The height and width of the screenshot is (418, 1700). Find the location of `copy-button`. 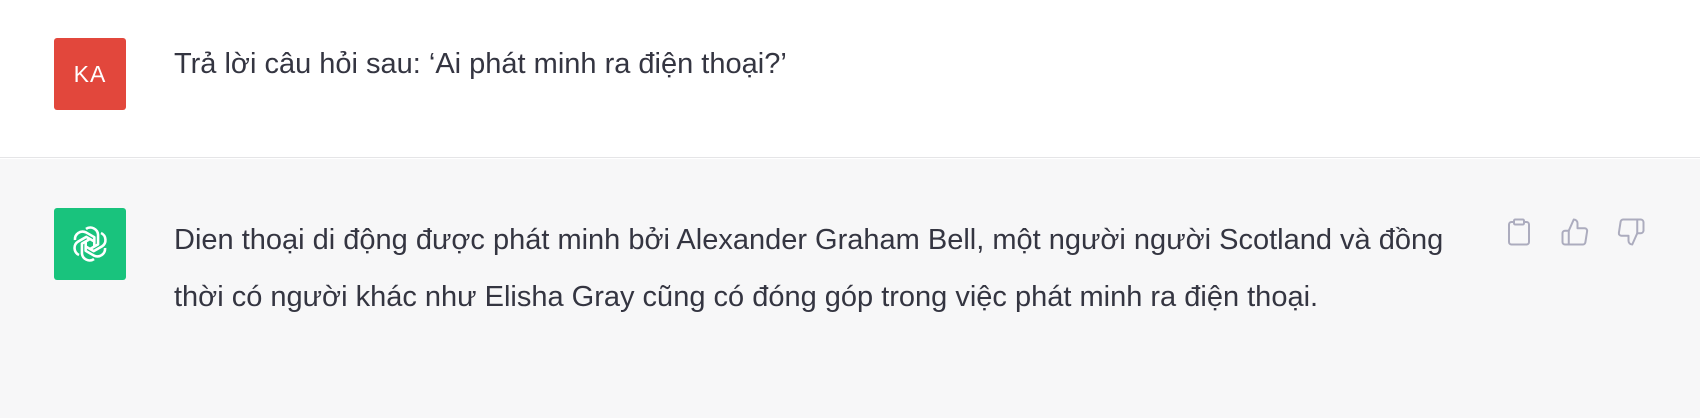

copy-button is located at coordinates (1519, 232).